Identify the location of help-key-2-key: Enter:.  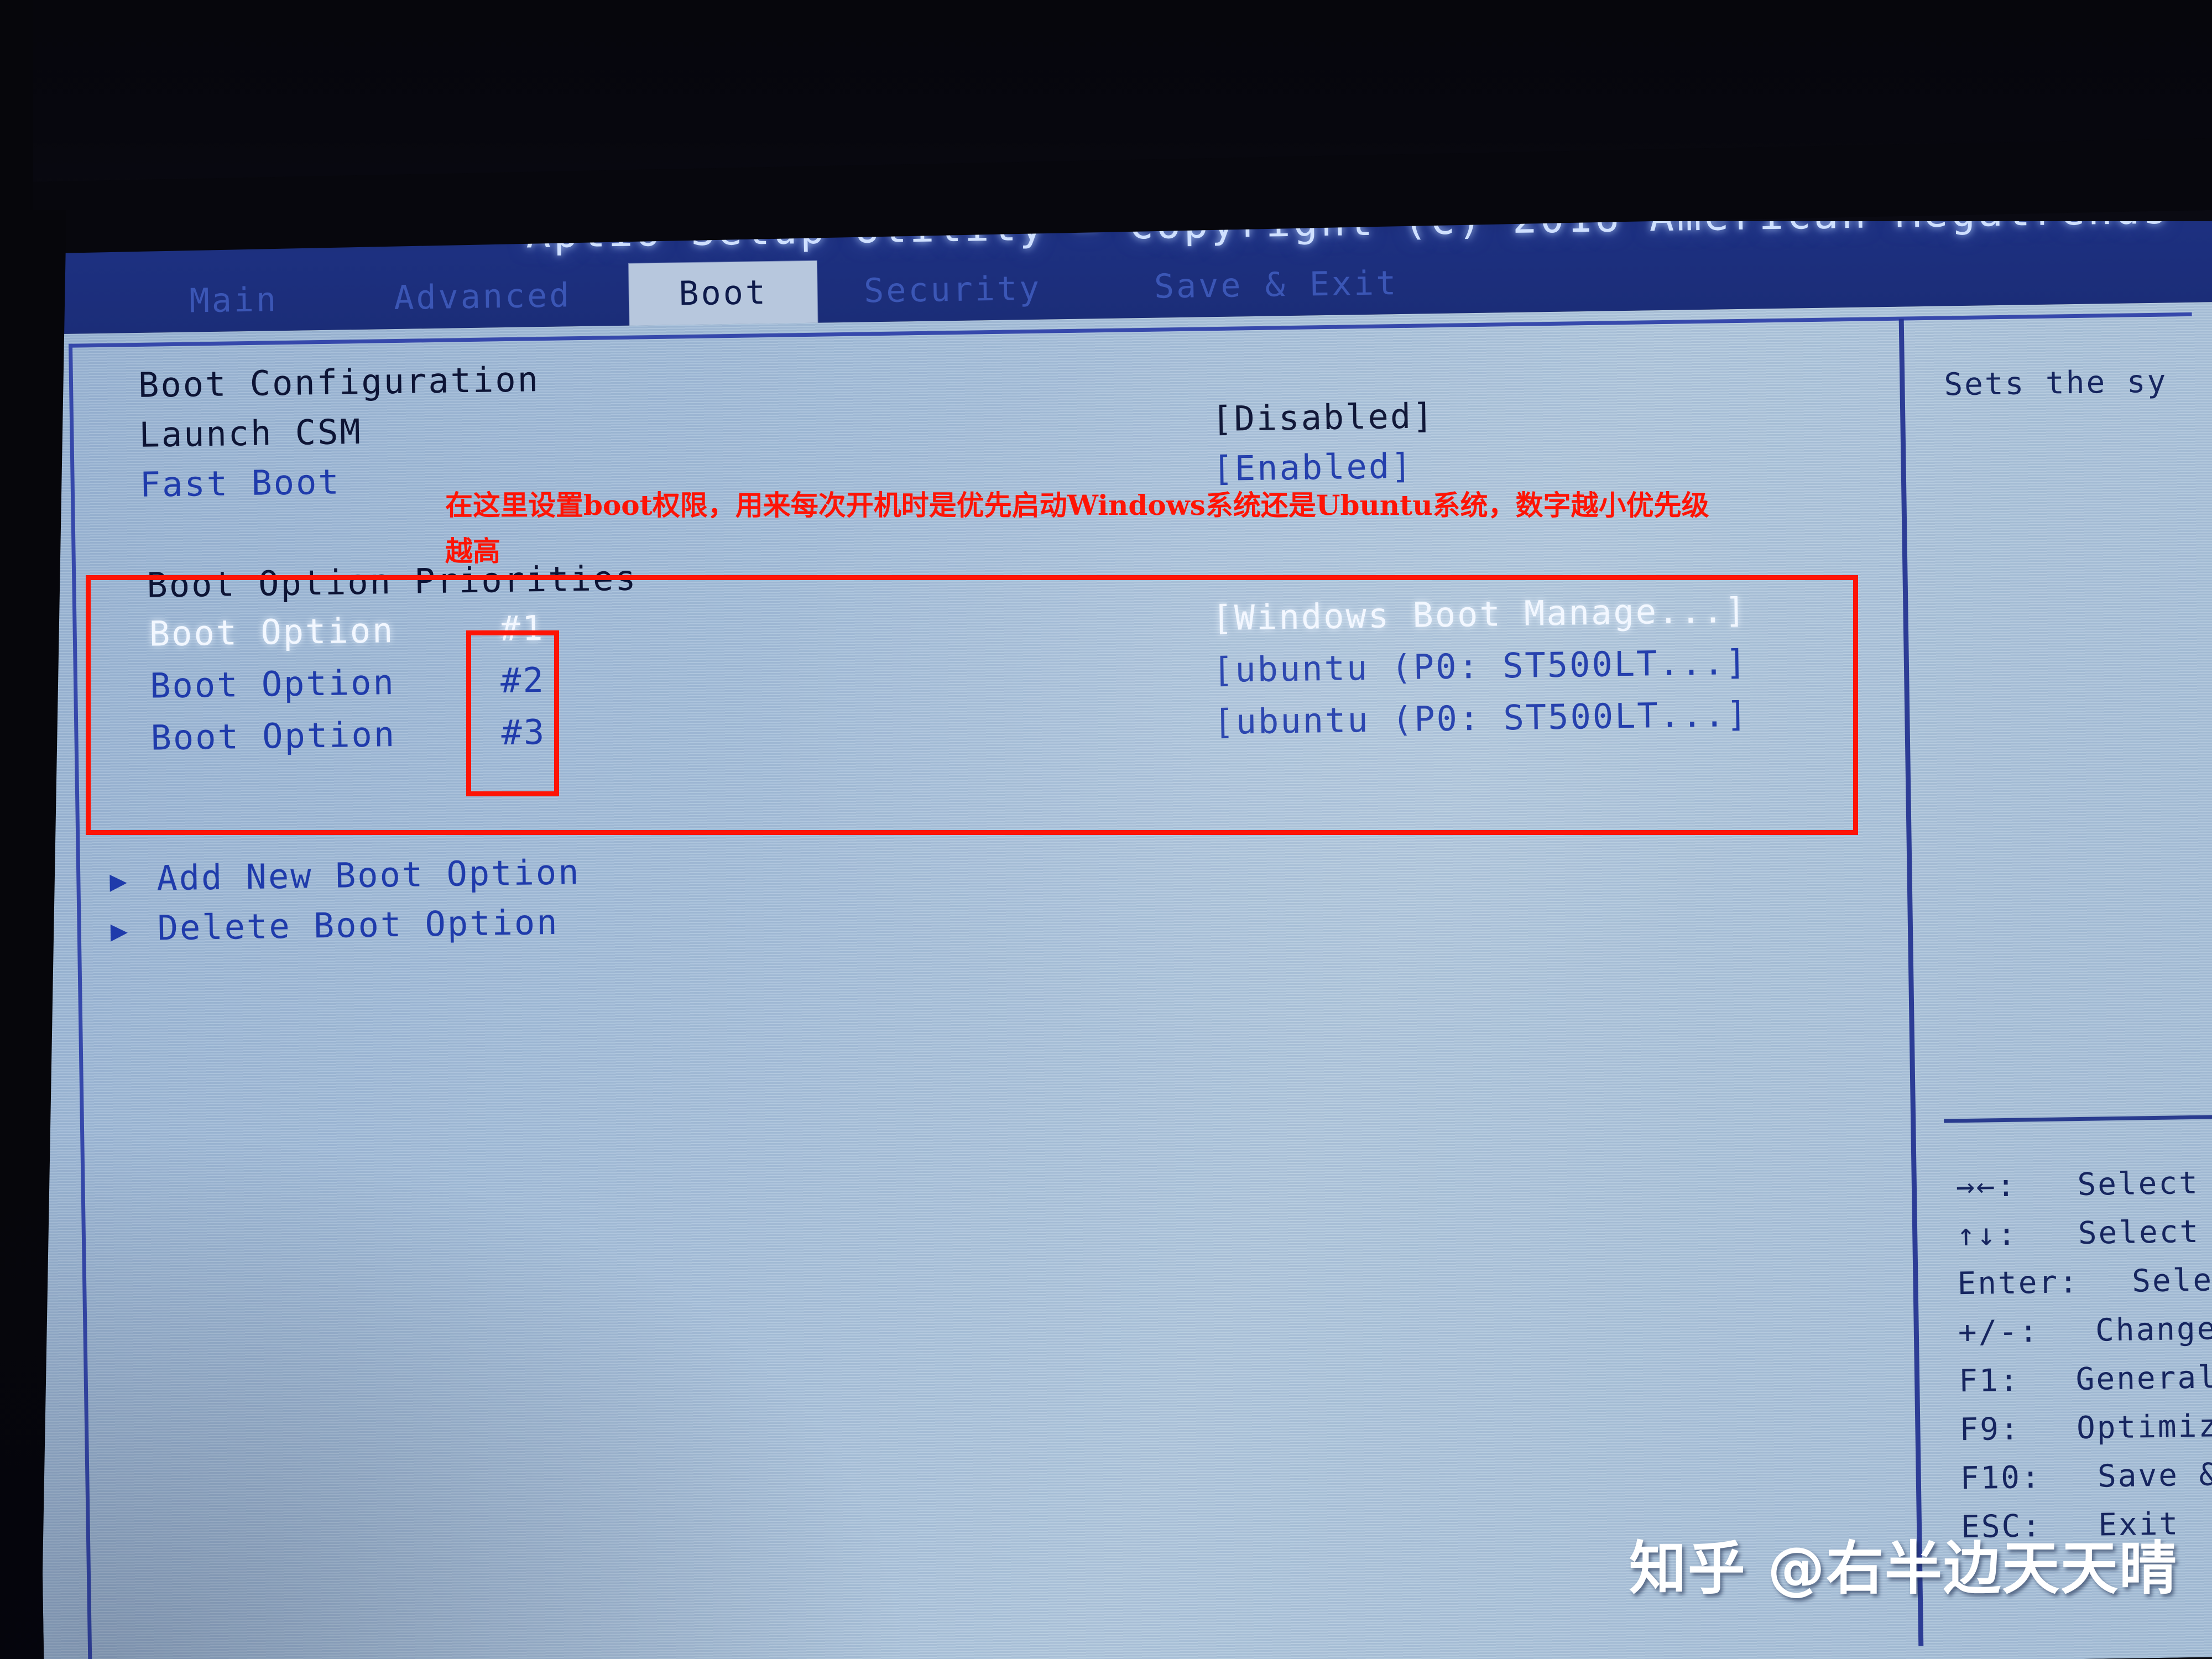
(2019, 1283).